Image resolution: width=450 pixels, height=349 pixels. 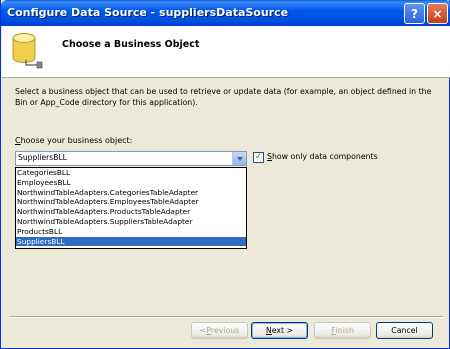 I want to click on footer-divider, so click(x=226, y=317).